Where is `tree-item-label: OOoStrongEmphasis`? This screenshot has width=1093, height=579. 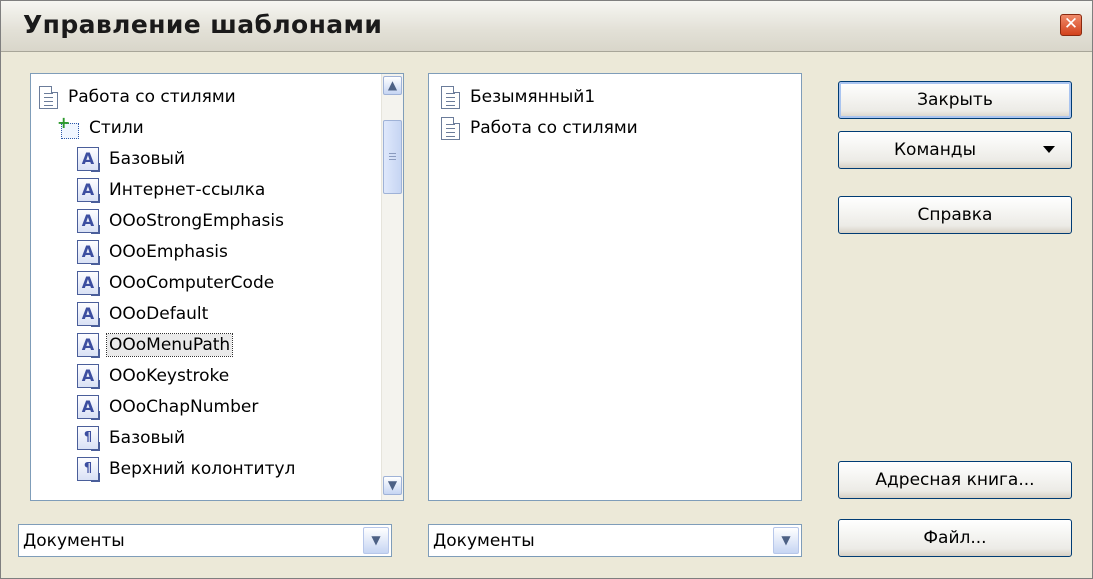 tree-item-label: OOoStrongEmphasis is located at coordinates (196, 221).